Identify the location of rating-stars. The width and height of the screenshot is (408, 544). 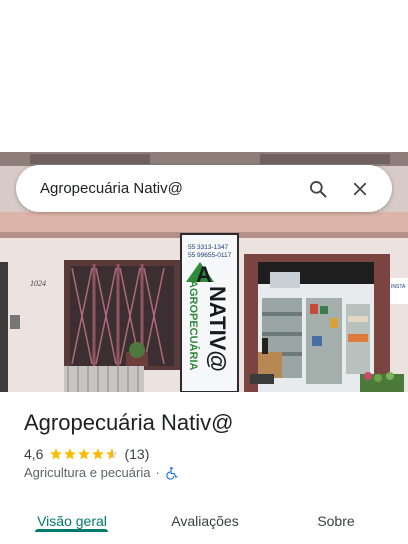
(84, 454).